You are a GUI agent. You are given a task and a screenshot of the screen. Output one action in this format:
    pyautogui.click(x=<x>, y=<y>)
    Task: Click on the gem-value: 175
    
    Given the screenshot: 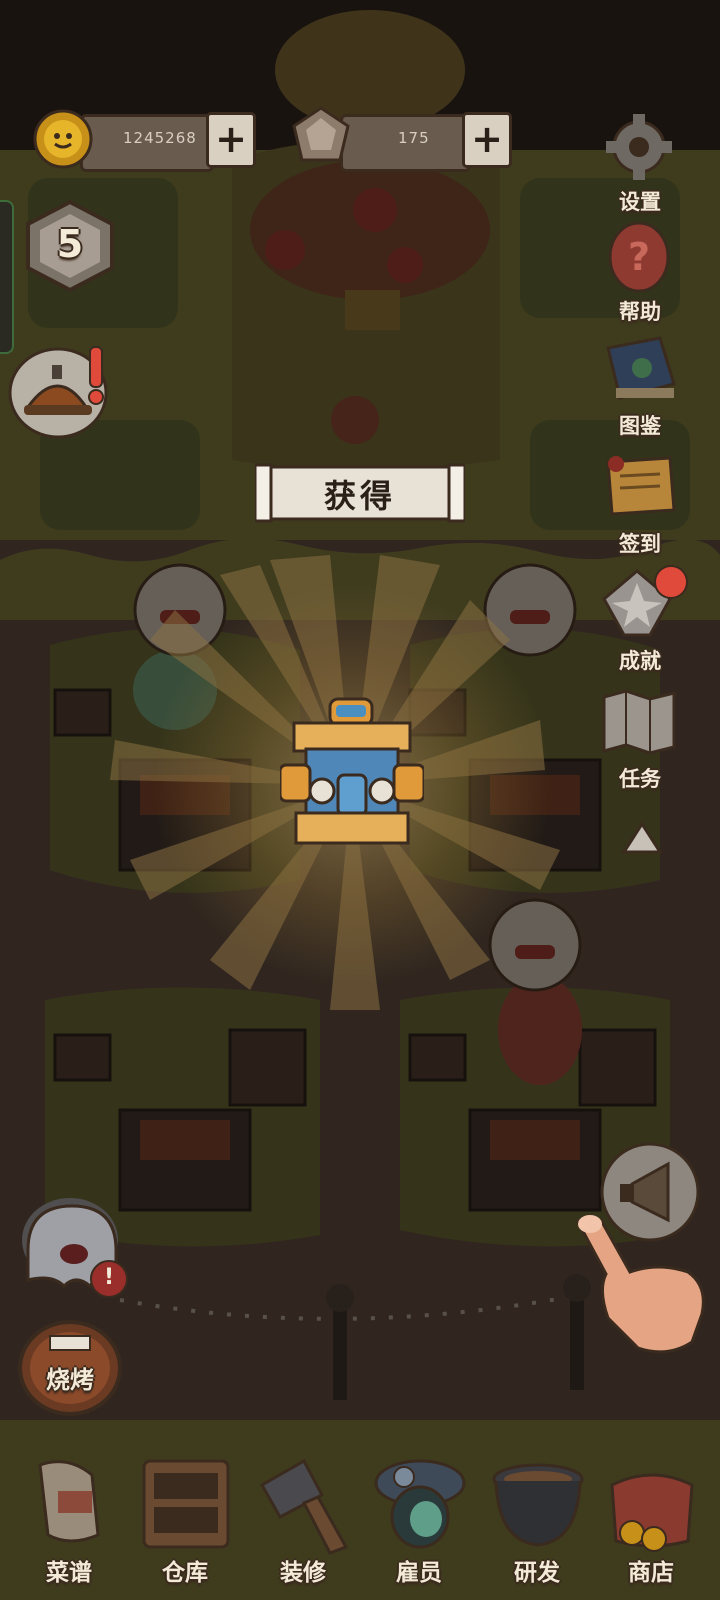 What is the action you would take?
    pyautogui.click(x=414, y=138)
    